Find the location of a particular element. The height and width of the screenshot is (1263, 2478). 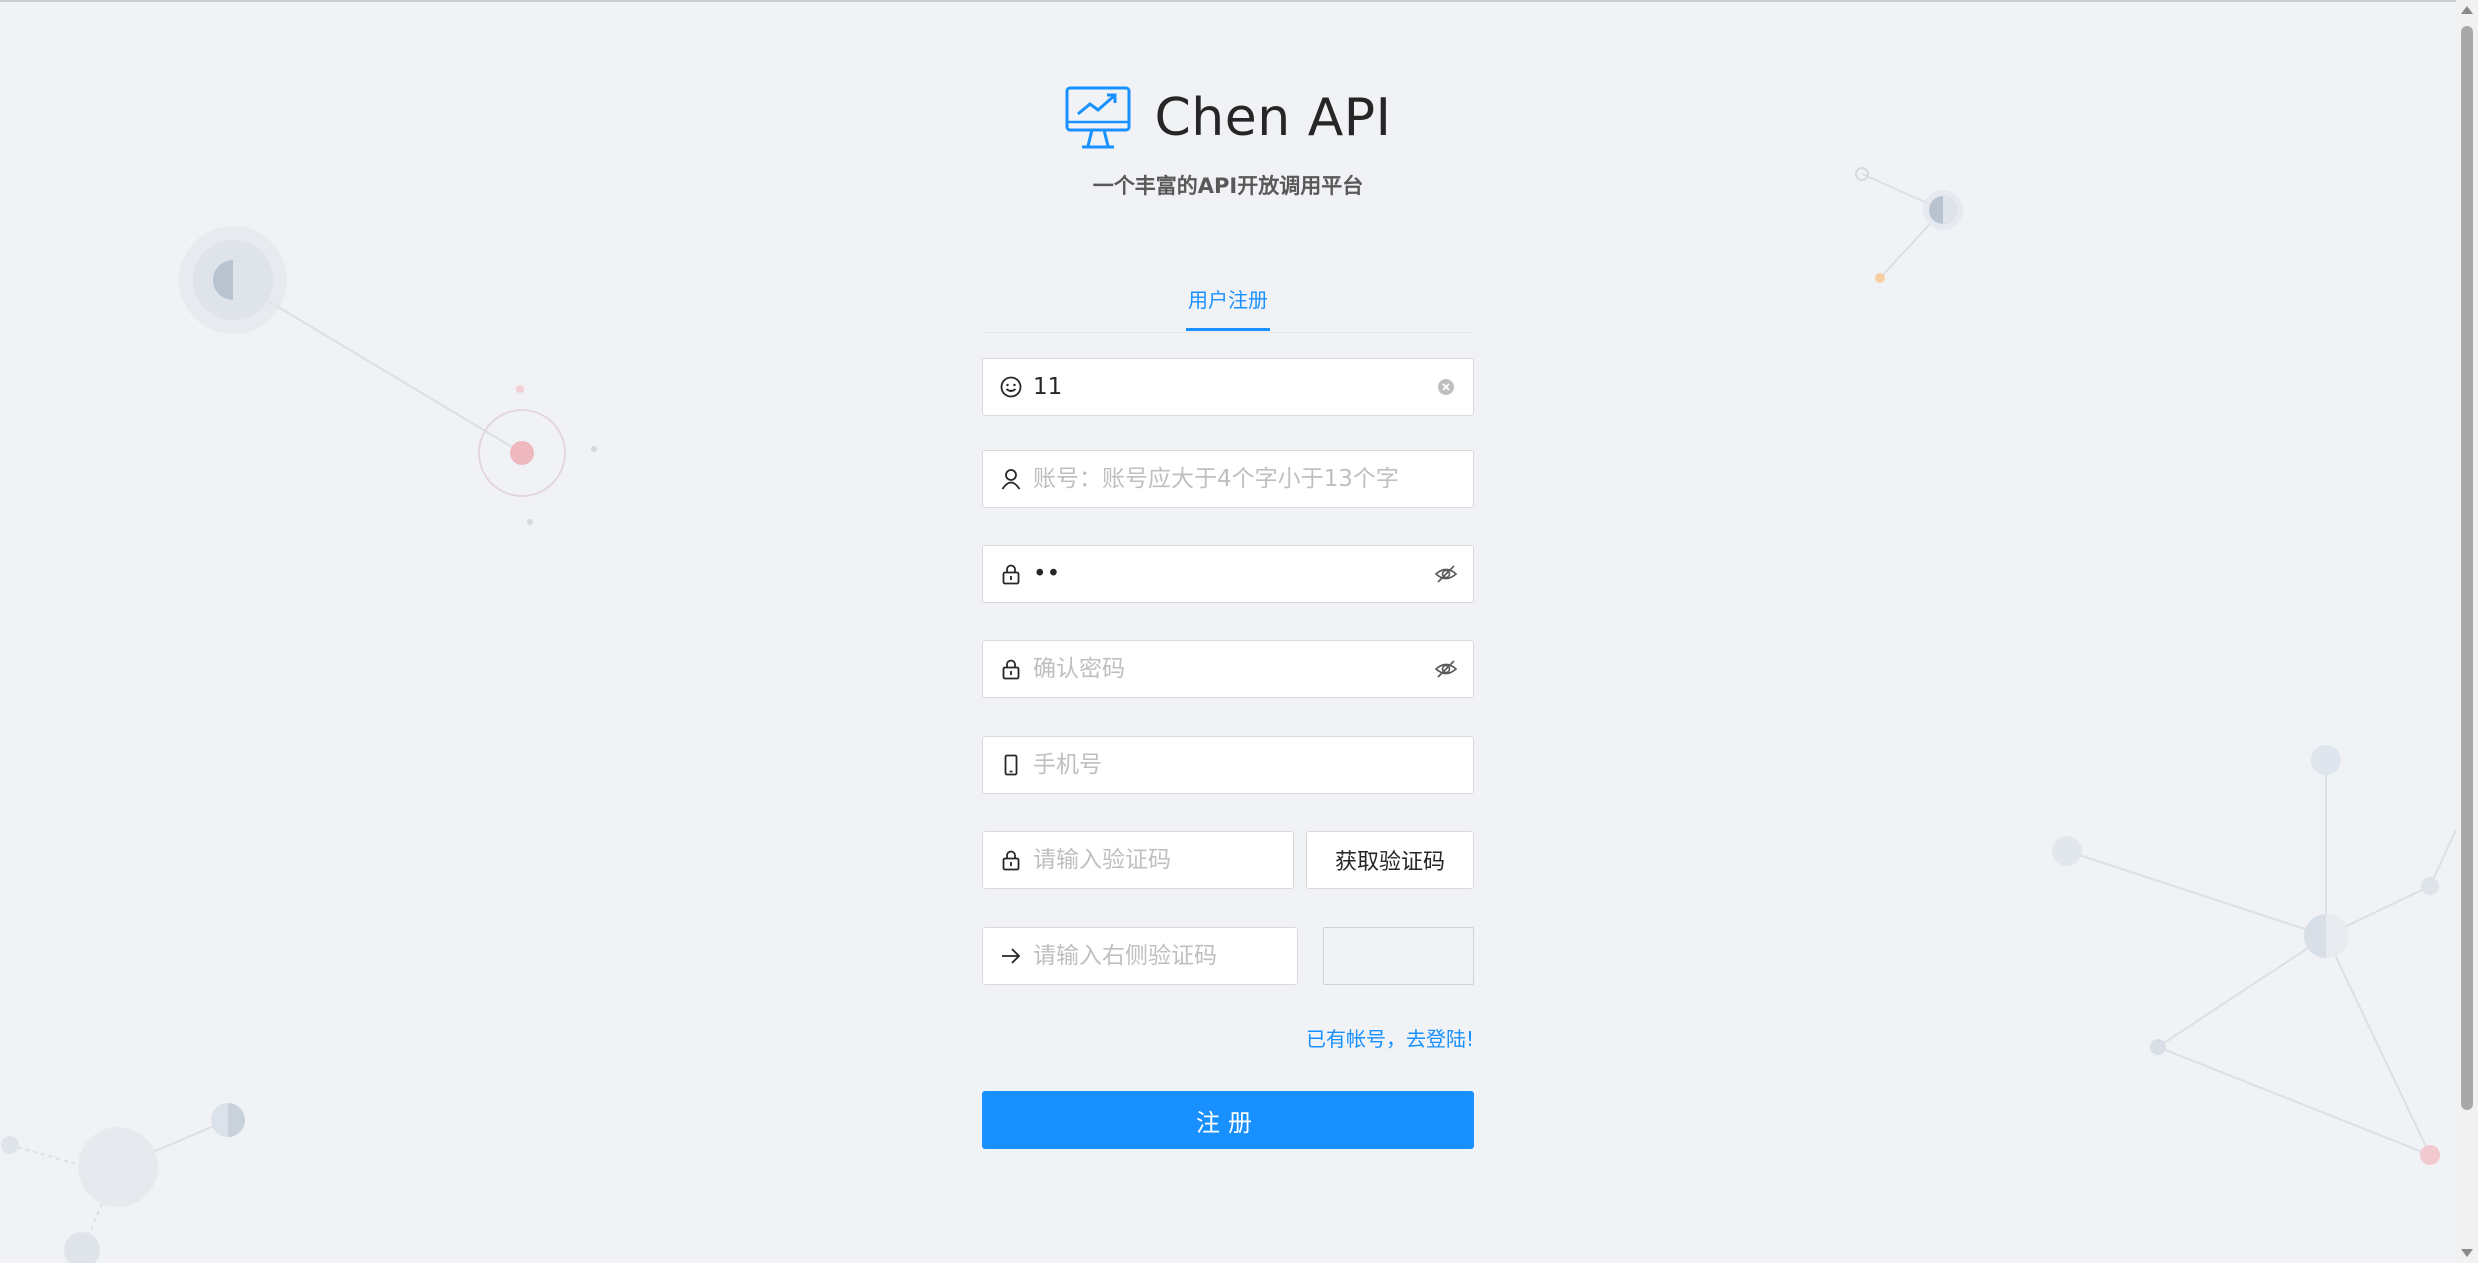

register-button: 注册 is located at coordinates (1228, 1120).